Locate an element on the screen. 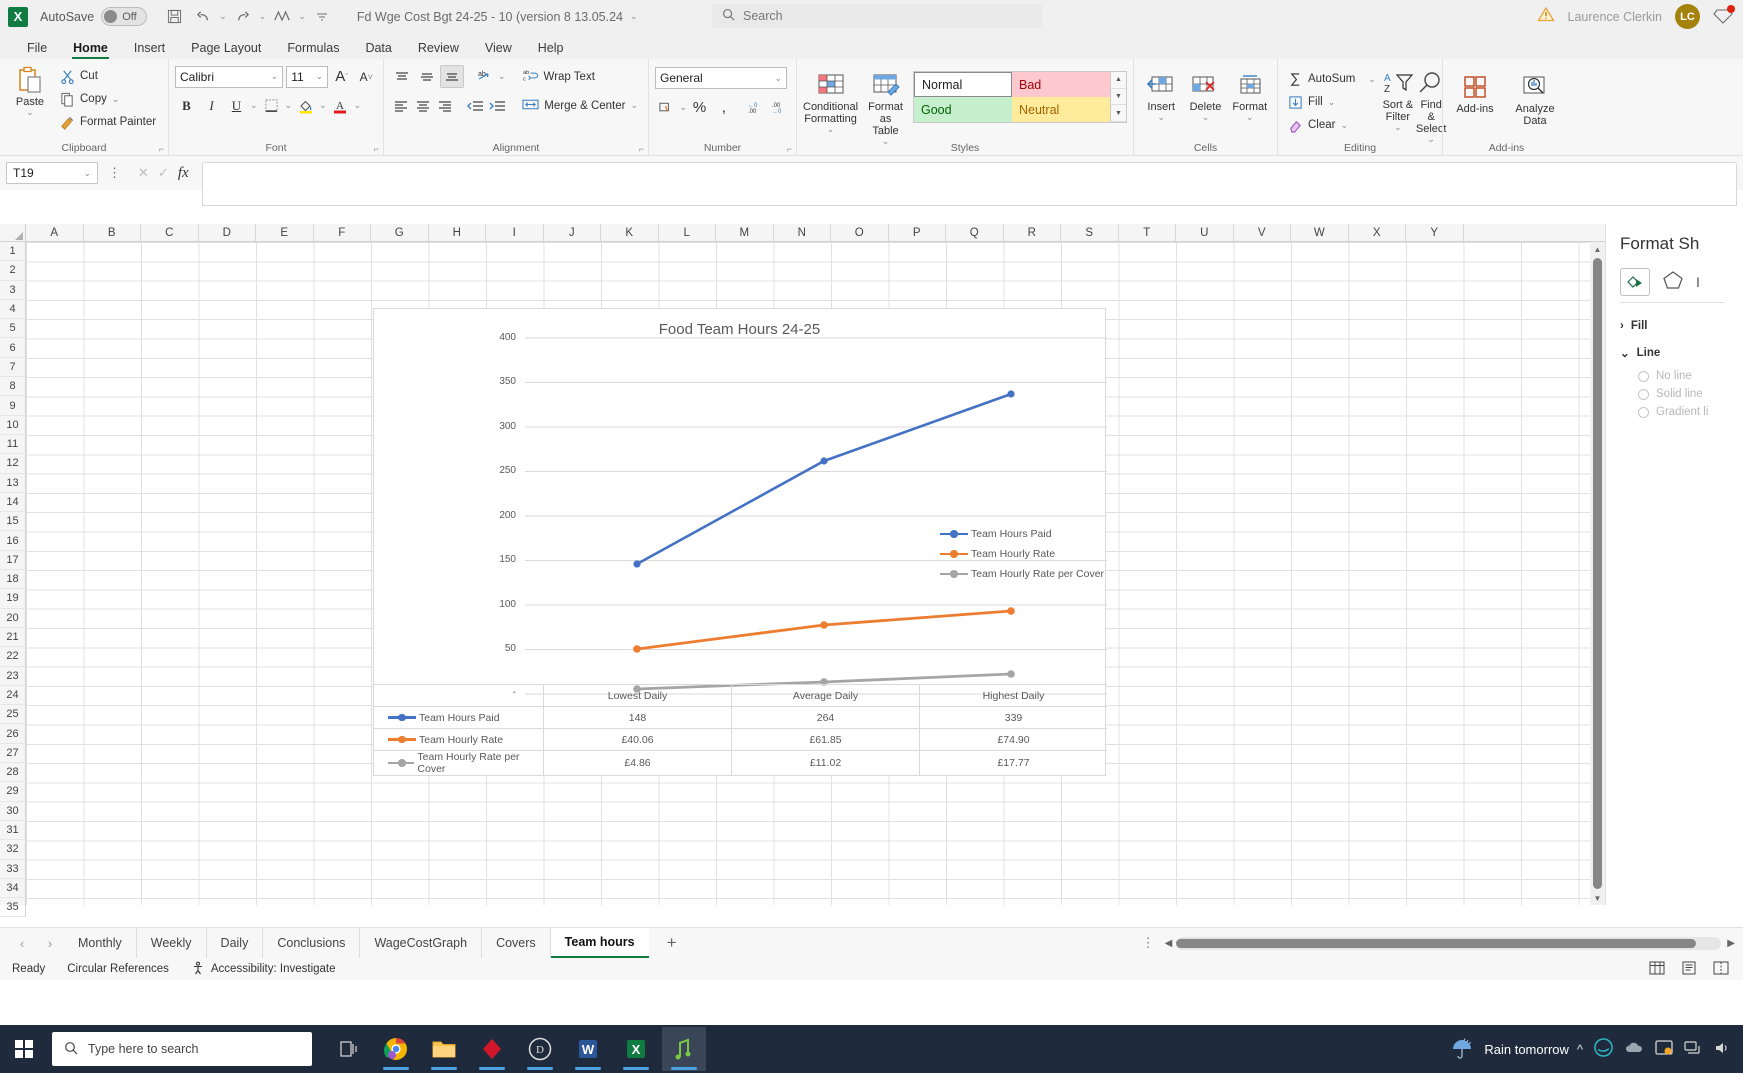 The height and width of the screenshot is (1073, 1743). scroll-up-icon: ▲ is located at coordinates (1598, 249).